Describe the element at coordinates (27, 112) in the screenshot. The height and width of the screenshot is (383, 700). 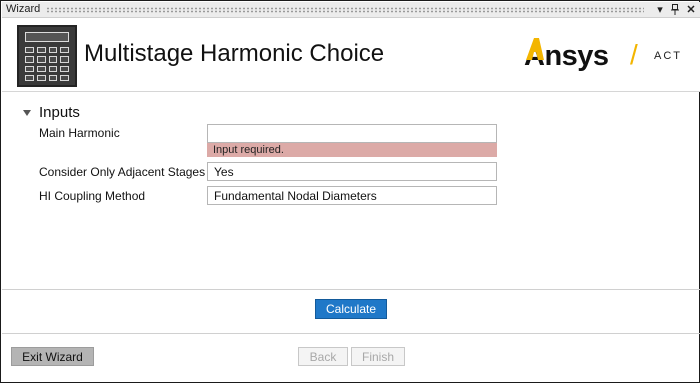
I see `collapse-triangle-icon` at that location.